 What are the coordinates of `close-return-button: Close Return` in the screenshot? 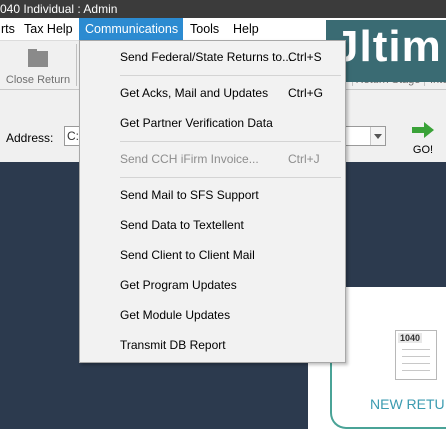 It's located at (38, 64).